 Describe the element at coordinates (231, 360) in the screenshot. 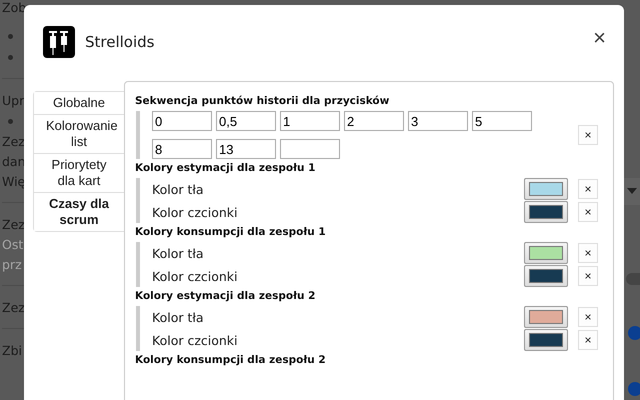

I see `section-heading: Kolory konsumpcji dla zespołu 2` at that location.